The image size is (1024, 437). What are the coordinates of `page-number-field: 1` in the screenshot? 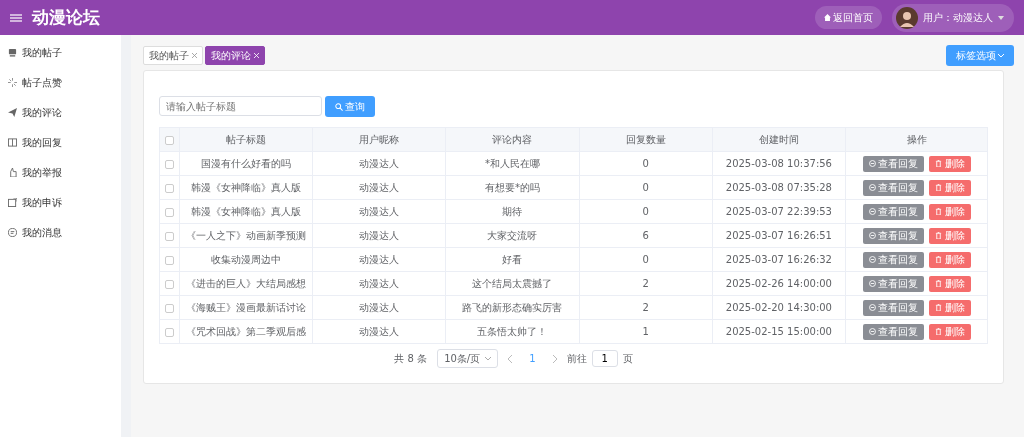 It's located at (604, 358).